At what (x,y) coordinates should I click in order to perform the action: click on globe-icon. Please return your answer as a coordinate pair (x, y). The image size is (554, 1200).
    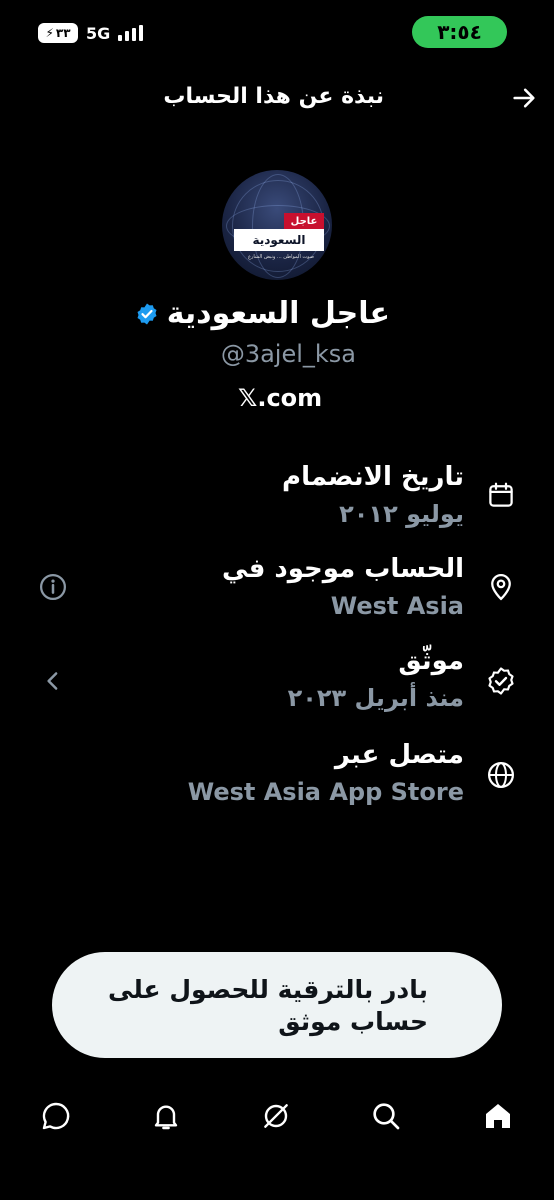
    Looking at the image, I should click on (501, 775).